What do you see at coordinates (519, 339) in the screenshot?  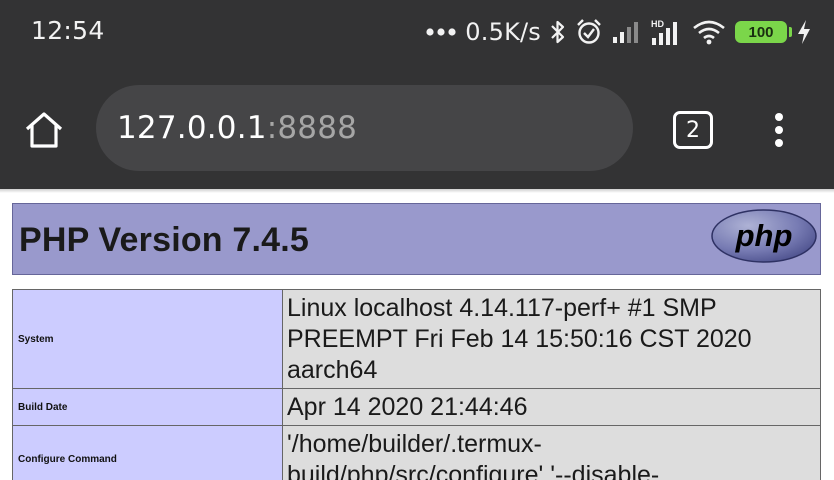 I see `value-line: PREEMPT Fri Feb 14 15:50:16 CST 2020` at bounding box center [519, 339].